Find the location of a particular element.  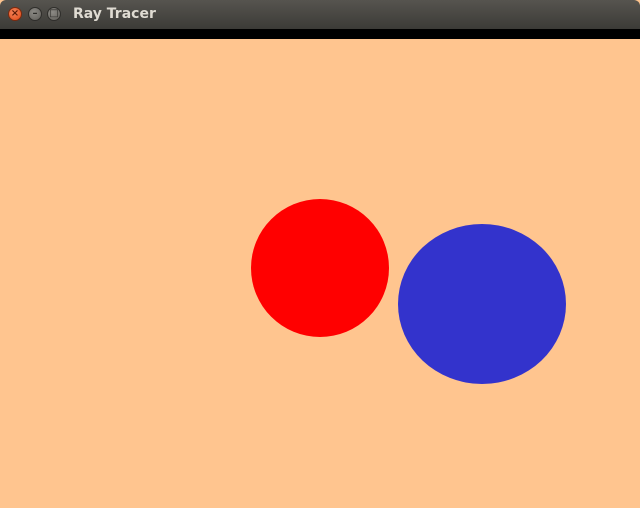

minimize-button: – is located at coordinates (35, 14).